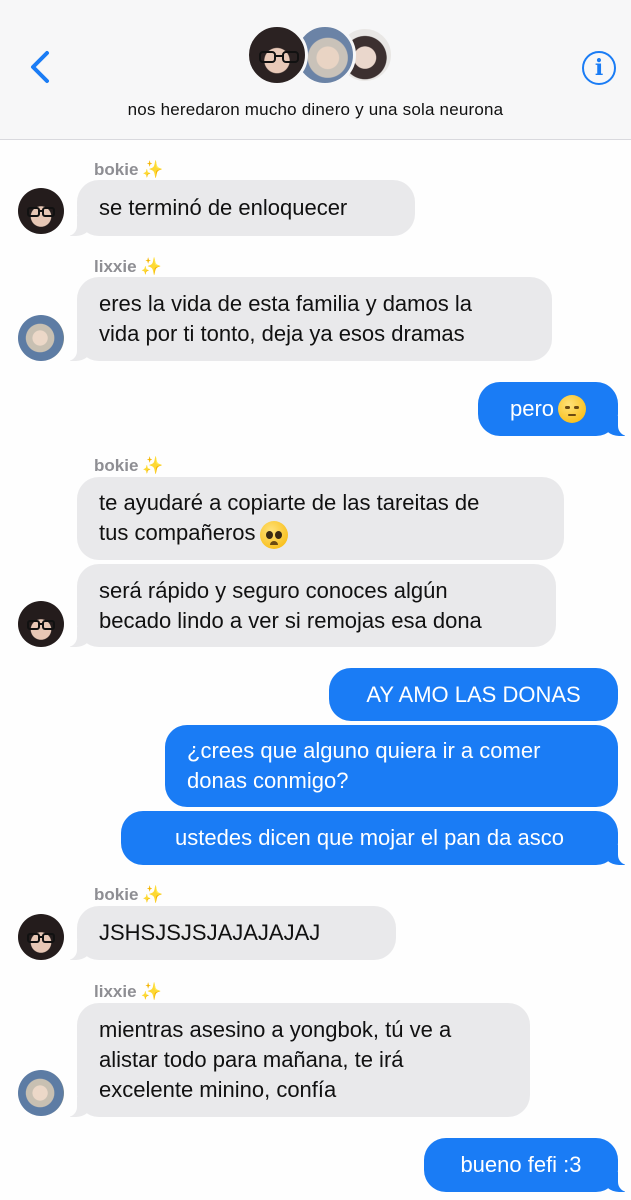 The height and width of the screenshot is (1200, 631). Describe the element at coordinates (532, 408) in the screenshot. I see `message-text: pero` at that location.